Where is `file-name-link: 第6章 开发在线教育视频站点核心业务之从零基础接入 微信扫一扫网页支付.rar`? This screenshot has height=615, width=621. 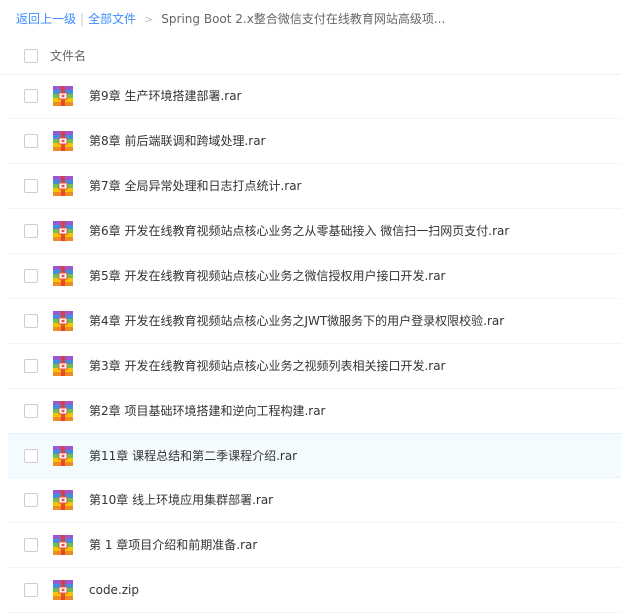
file-name-link: 第6章 开发在线教育视频站点核心业务之从零基础接入 微信扫一扫网页支付.rar is located at coordinates (299, 231).